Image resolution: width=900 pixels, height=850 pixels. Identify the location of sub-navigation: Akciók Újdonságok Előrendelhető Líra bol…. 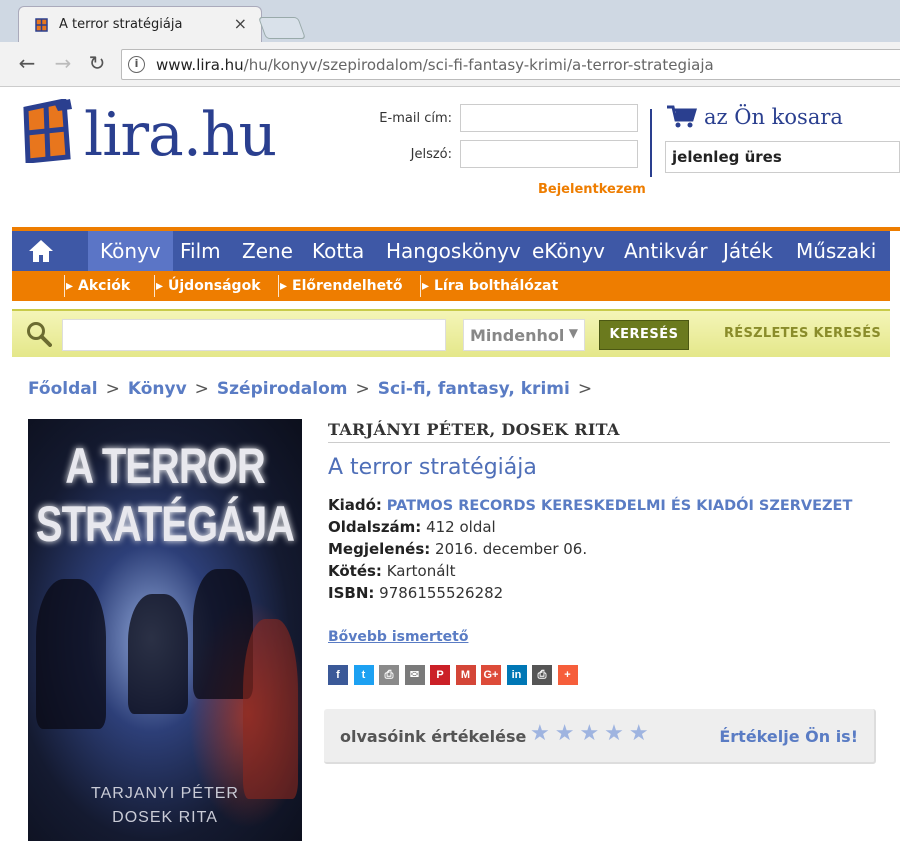
(451, 286).